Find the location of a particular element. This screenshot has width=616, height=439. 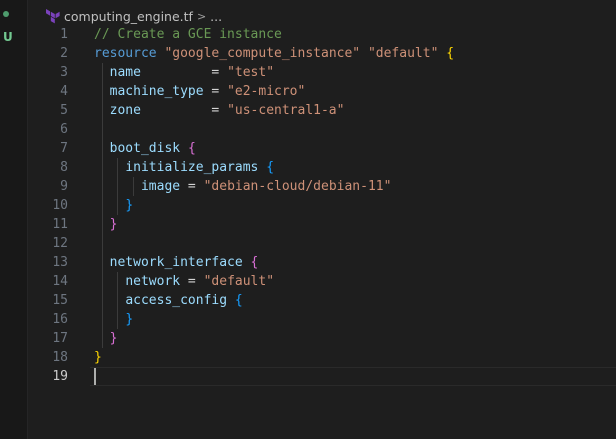

code-line: 5 zone = "us-central1-a" is located at coordinates (322, 110).